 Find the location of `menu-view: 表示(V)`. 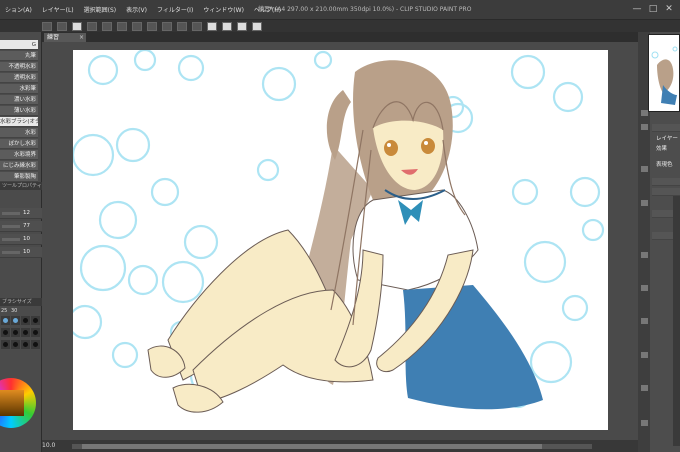

menu-view: 表示(V) is located at coordinates (136, 9).